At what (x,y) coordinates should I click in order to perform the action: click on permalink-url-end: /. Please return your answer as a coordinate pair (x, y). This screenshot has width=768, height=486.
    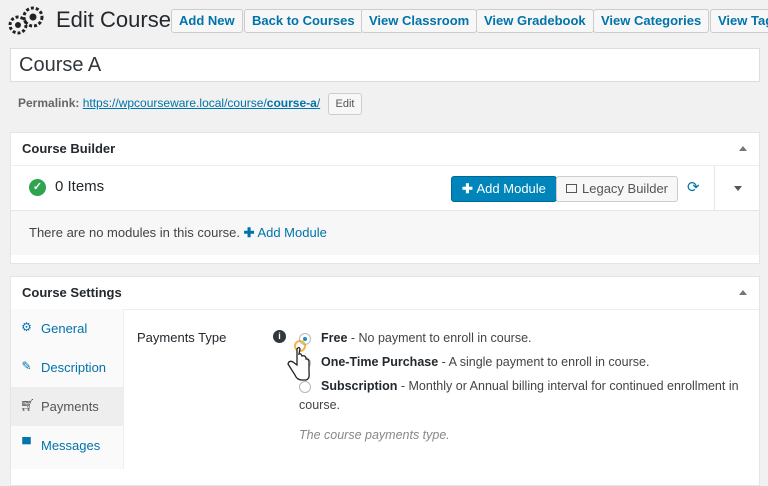
    Looking at the image, I should click on (318, 103).